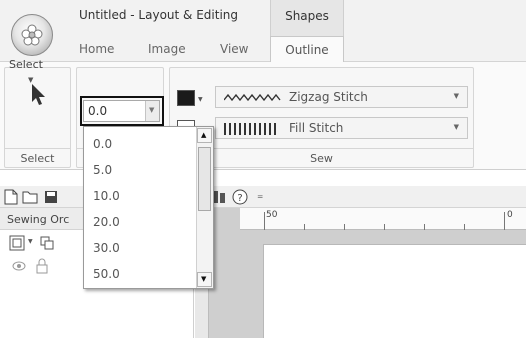 Image resolution: width=526 pixels, height=338 pixels. I want to click on tab-outline-label: Outline, so click(307, 50).